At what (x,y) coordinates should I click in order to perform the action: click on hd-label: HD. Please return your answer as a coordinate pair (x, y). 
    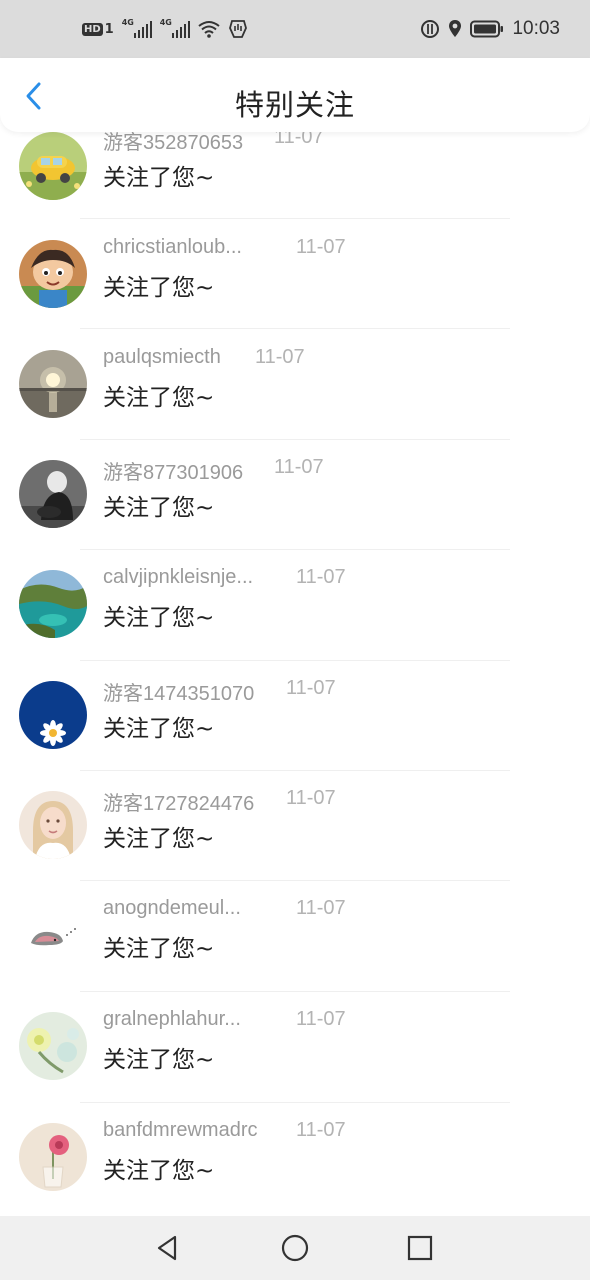
    Looking at the image, I should click on (92, 29).